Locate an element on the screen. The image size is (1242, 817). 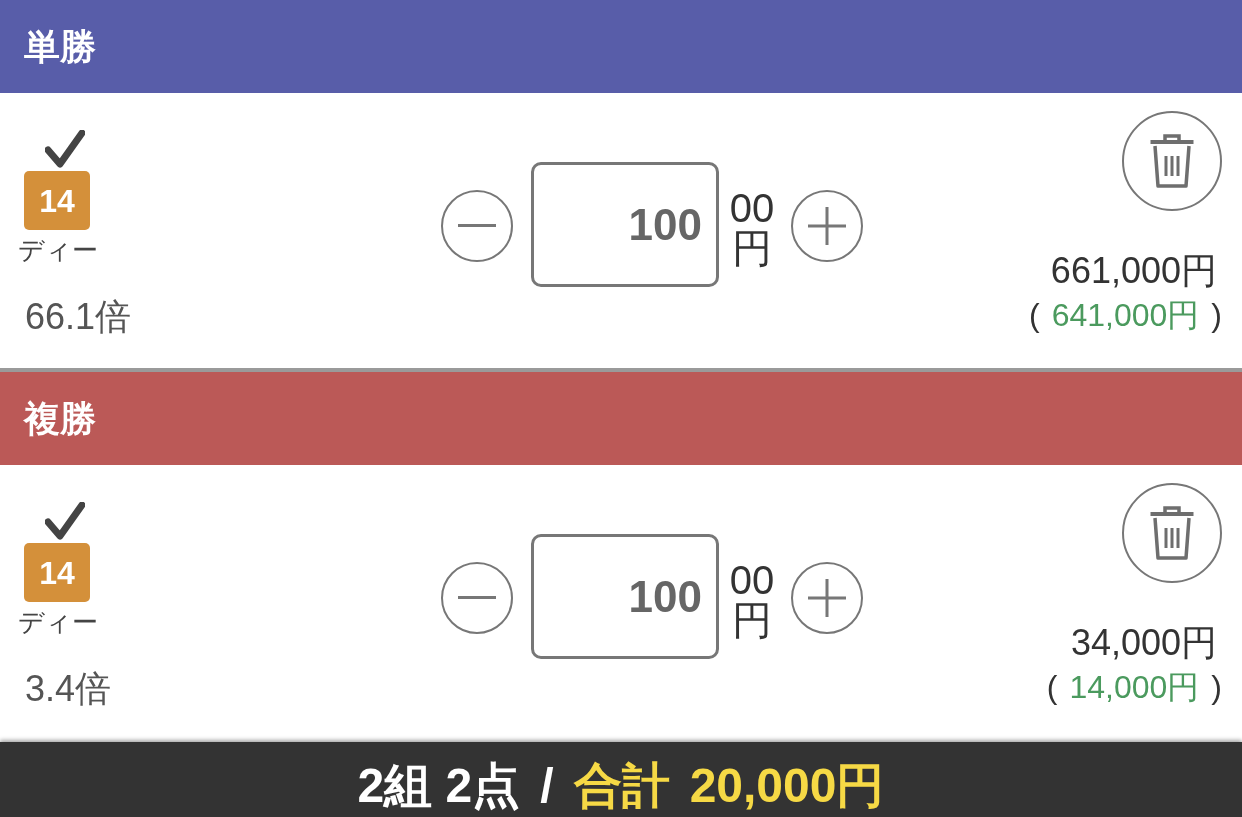
total-amount: 20,000円 is located at coordinates (787, 786).